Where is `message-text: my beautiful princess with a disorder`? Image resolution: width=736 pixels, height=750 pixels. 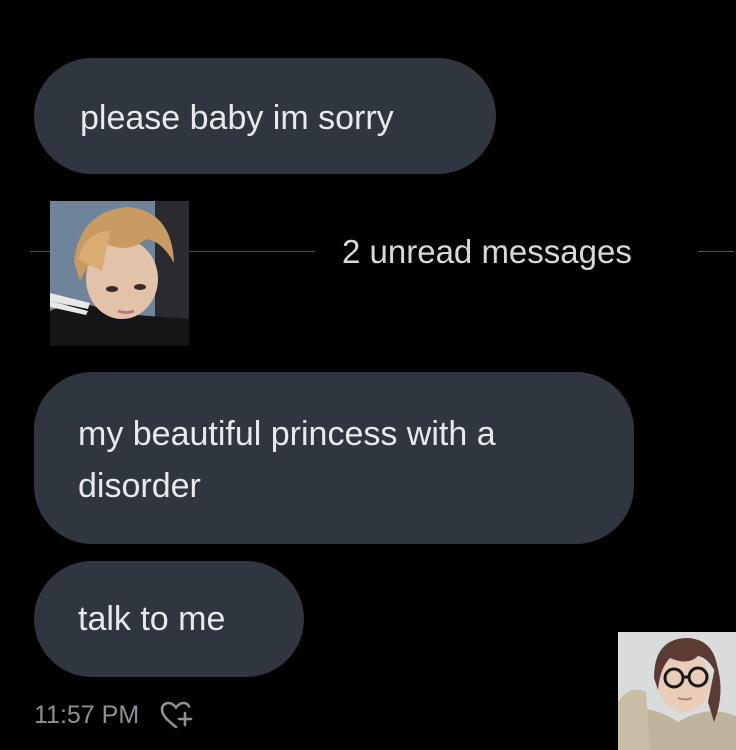
message-text: my beautiful princess with a disorder is located at coordinates (287, 460).